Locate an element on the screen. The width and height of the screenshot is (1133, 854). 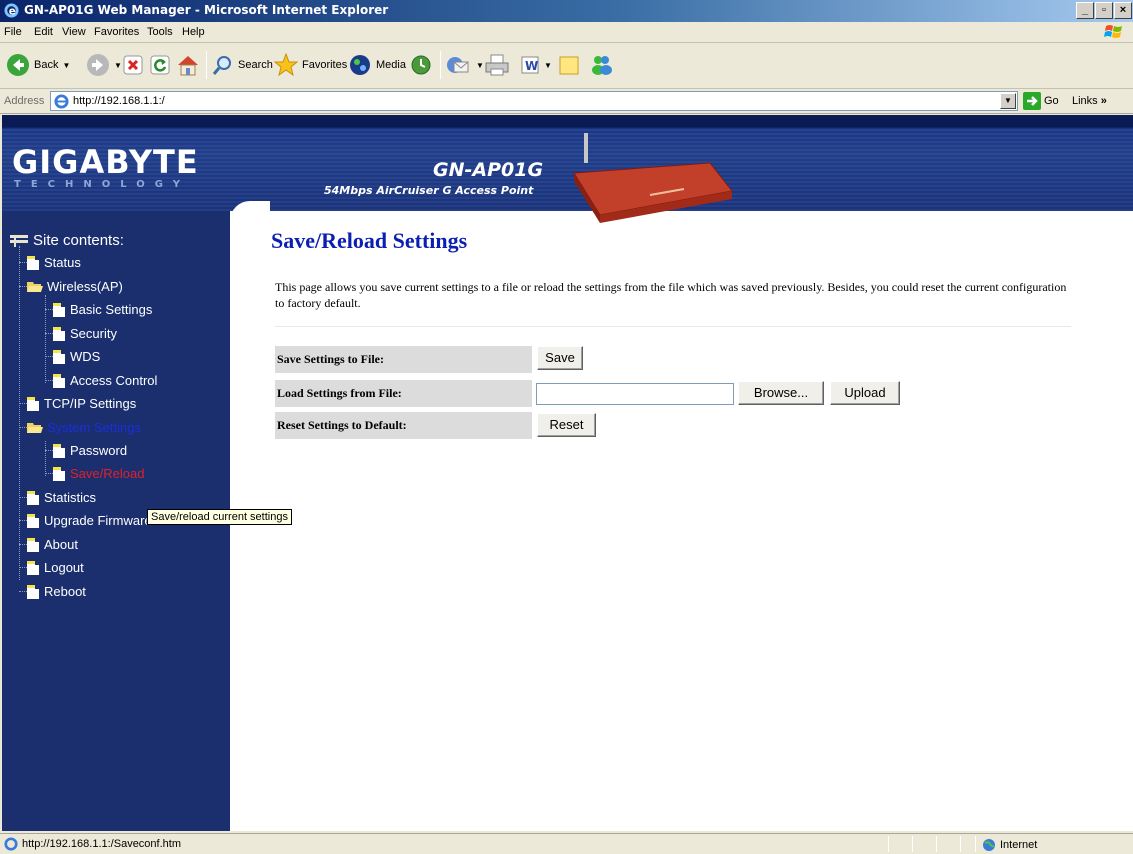
file-path-input is located at coordinates (635, 394).